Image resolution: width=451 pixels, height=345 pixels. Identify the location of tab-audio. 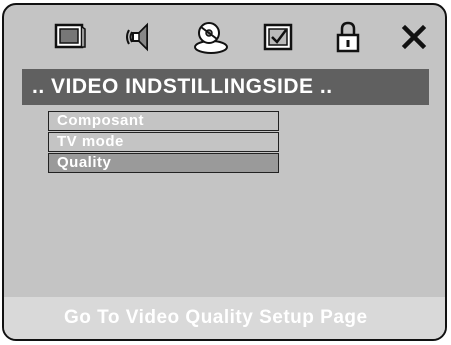
(141, 37).